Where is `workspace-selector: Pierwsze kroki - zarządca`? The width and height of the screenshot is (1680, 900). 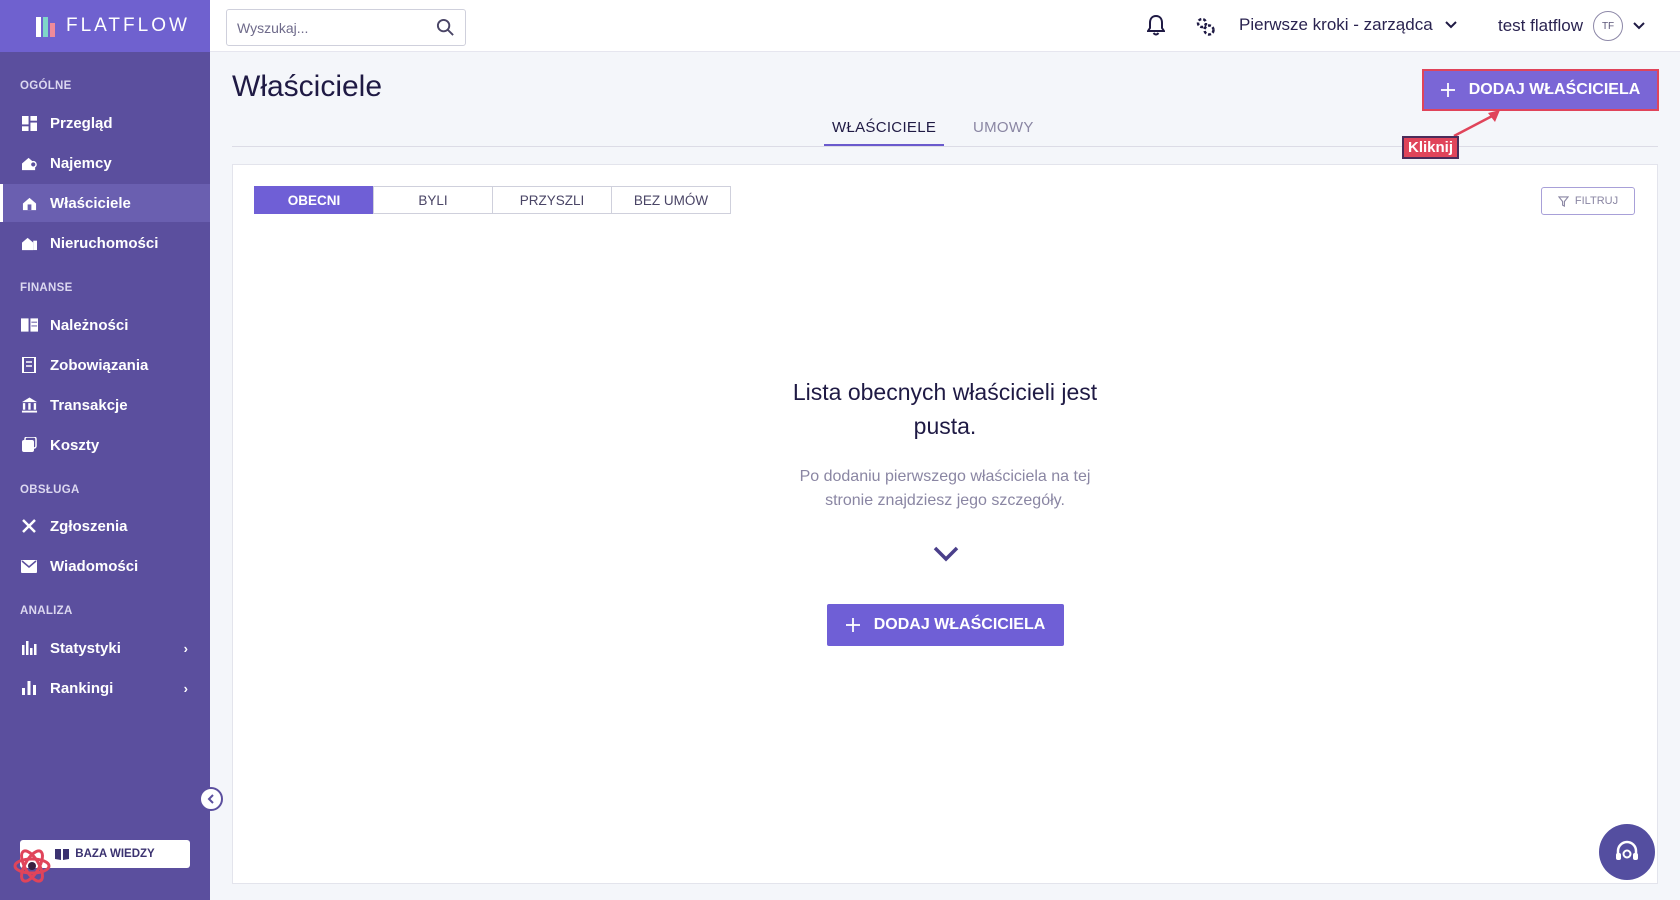
workspace-selector: Pierwsze kroki - zarządca is located at coordinates (1348, 25).